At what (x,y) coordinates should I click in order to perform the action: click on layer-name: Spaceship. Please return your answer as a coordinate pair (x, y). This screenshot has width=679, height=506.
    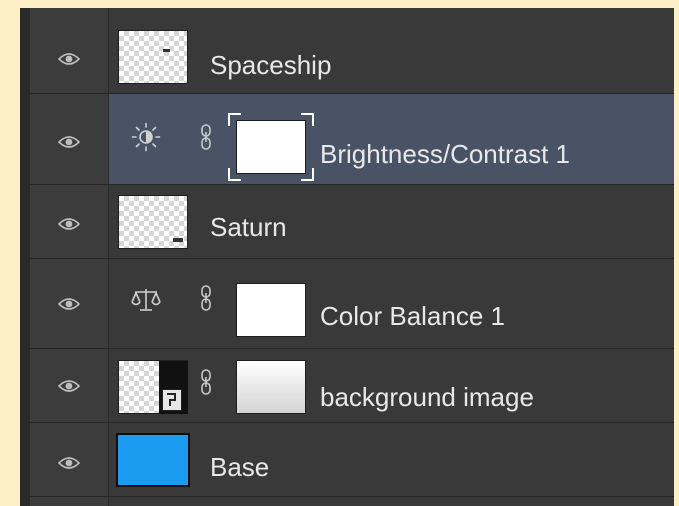
    Looking at the image, I should click on (271, 65).